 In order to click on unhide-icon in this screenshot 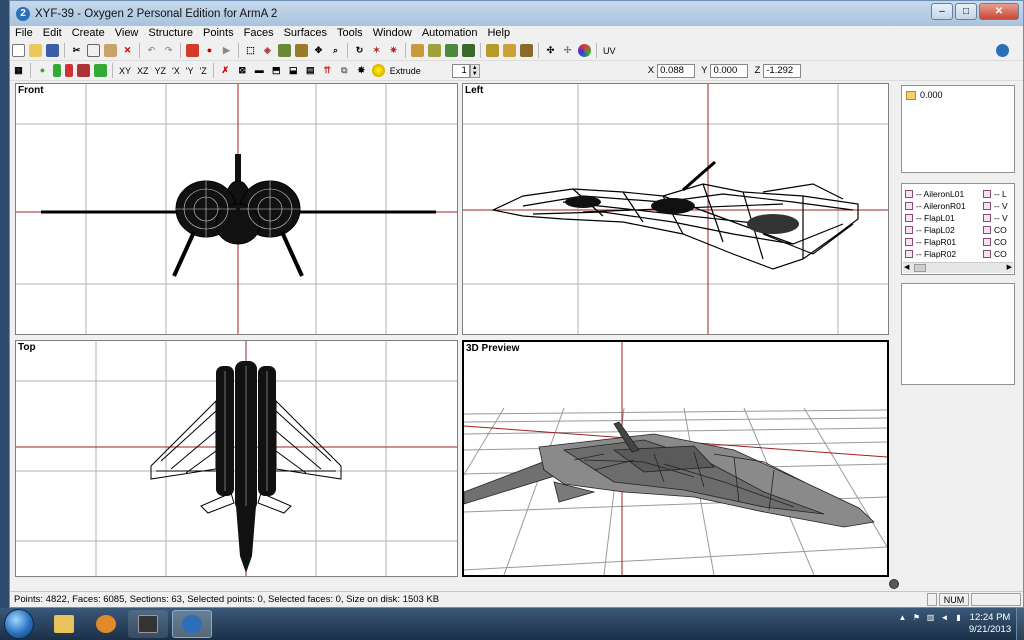, I will do `click(434, 50)`.